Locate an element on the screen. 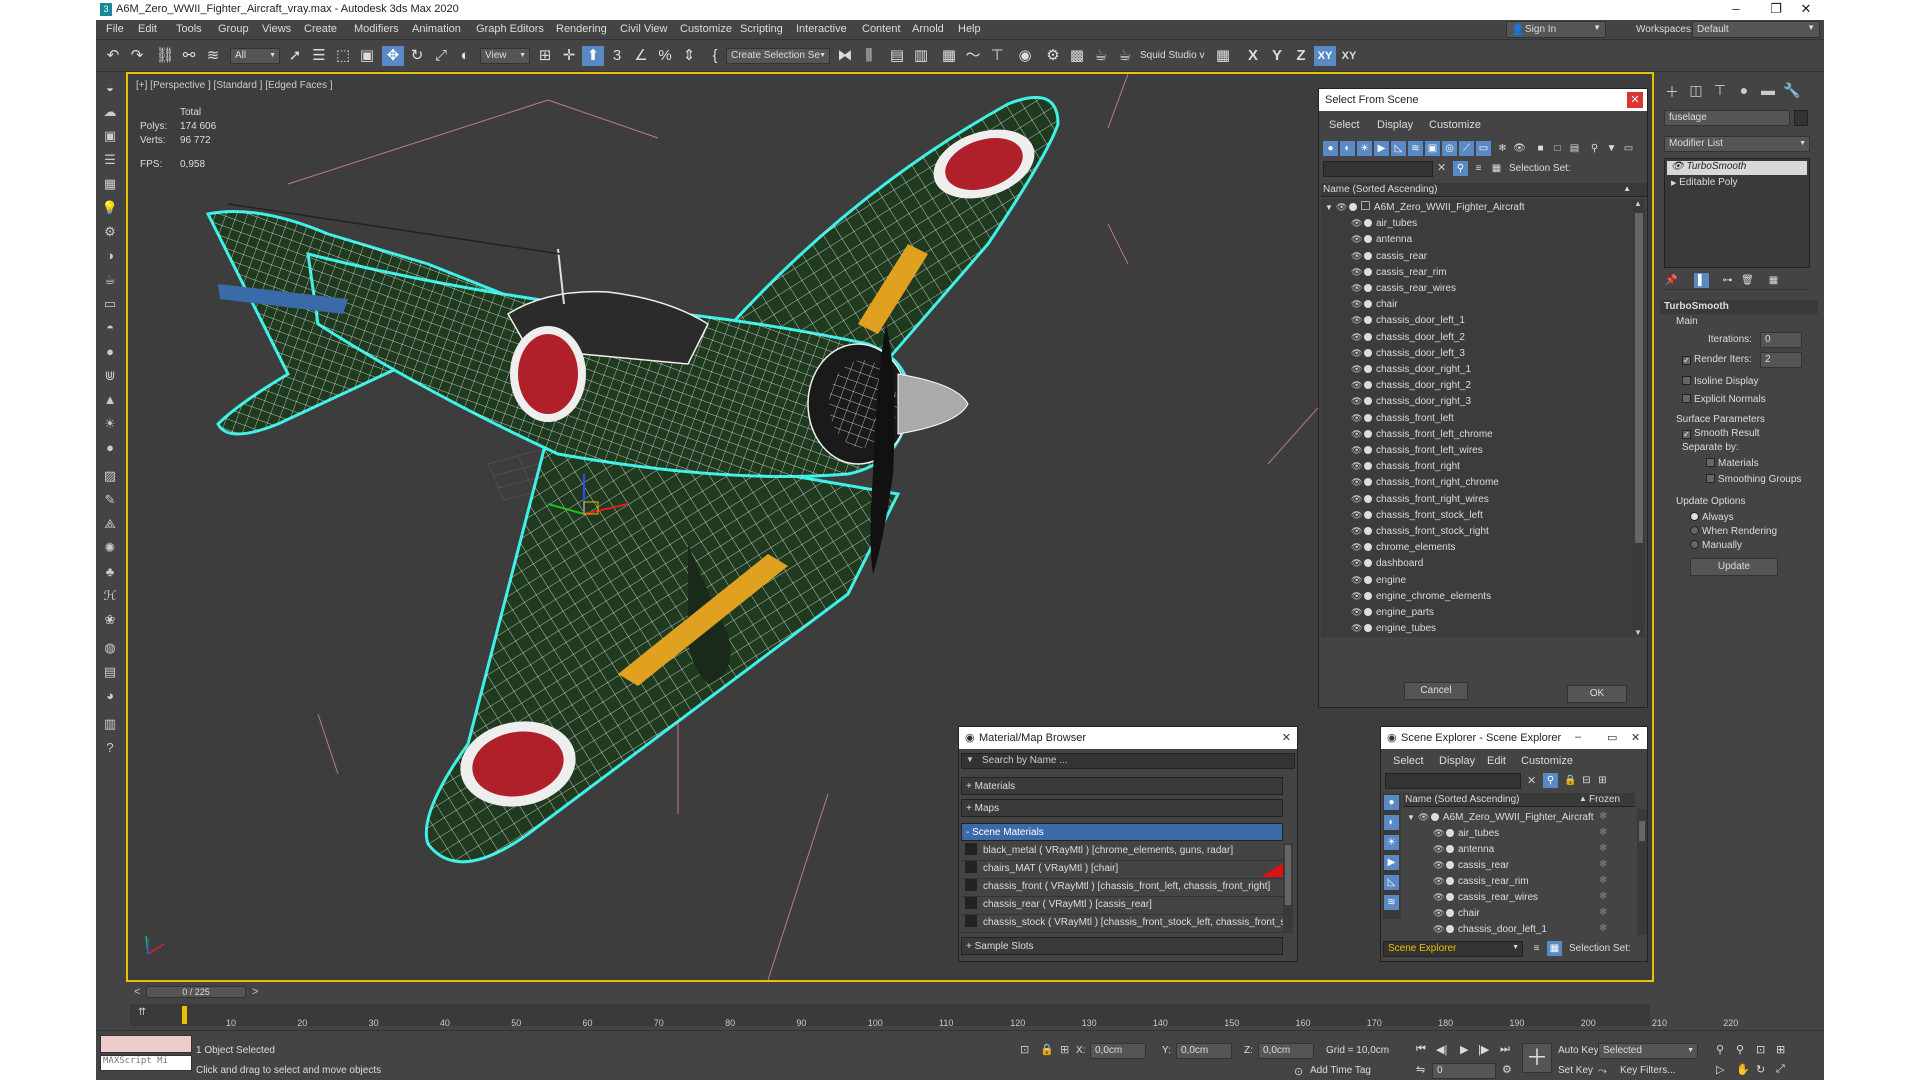  scene-explorer-icon: ▤ is located at coordinates (897, 56).